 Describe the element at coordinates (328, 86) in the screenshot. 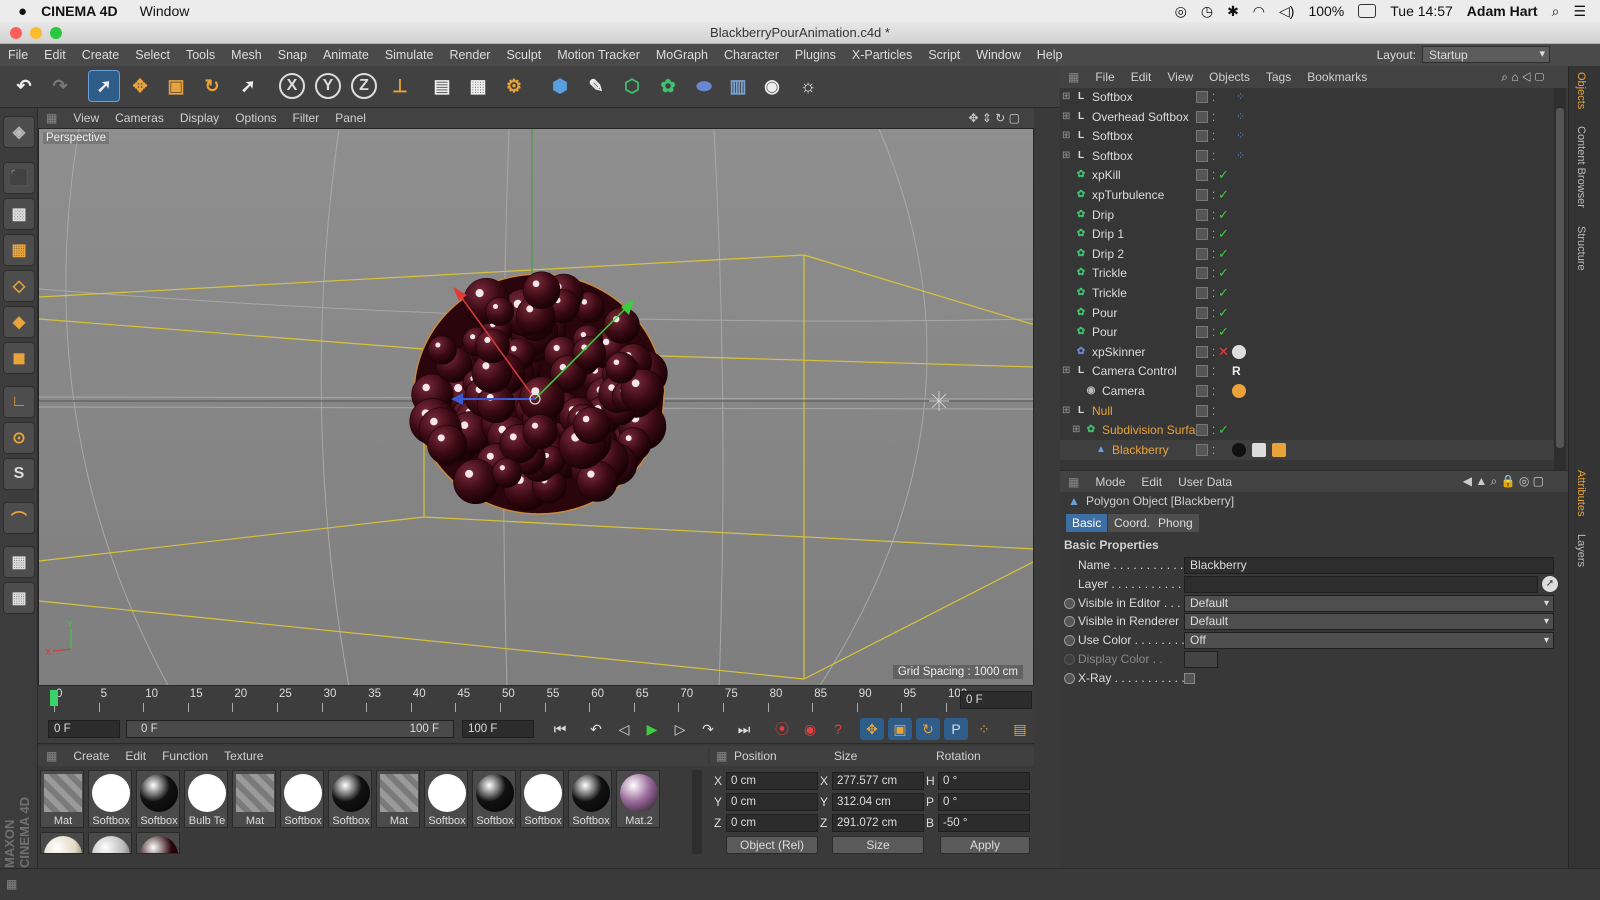

I see `y-axis-lock-icon: Y` at that location.